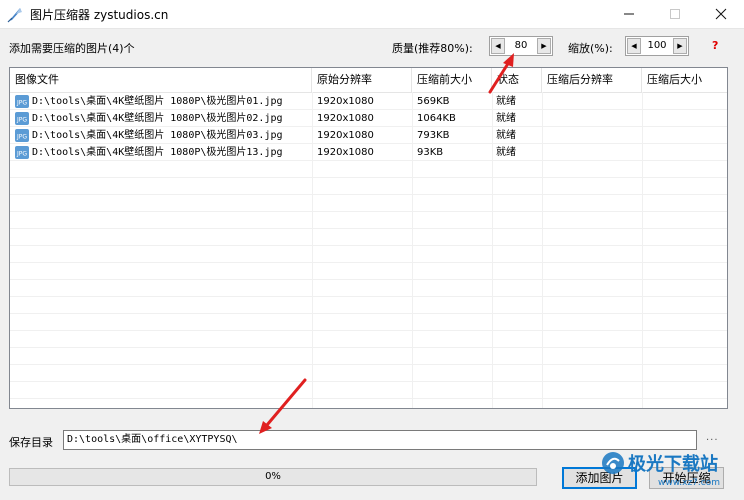 Image resolution: width=744 pixels, height=500 pixels. I want to click on close-icon, so click(721, 14).